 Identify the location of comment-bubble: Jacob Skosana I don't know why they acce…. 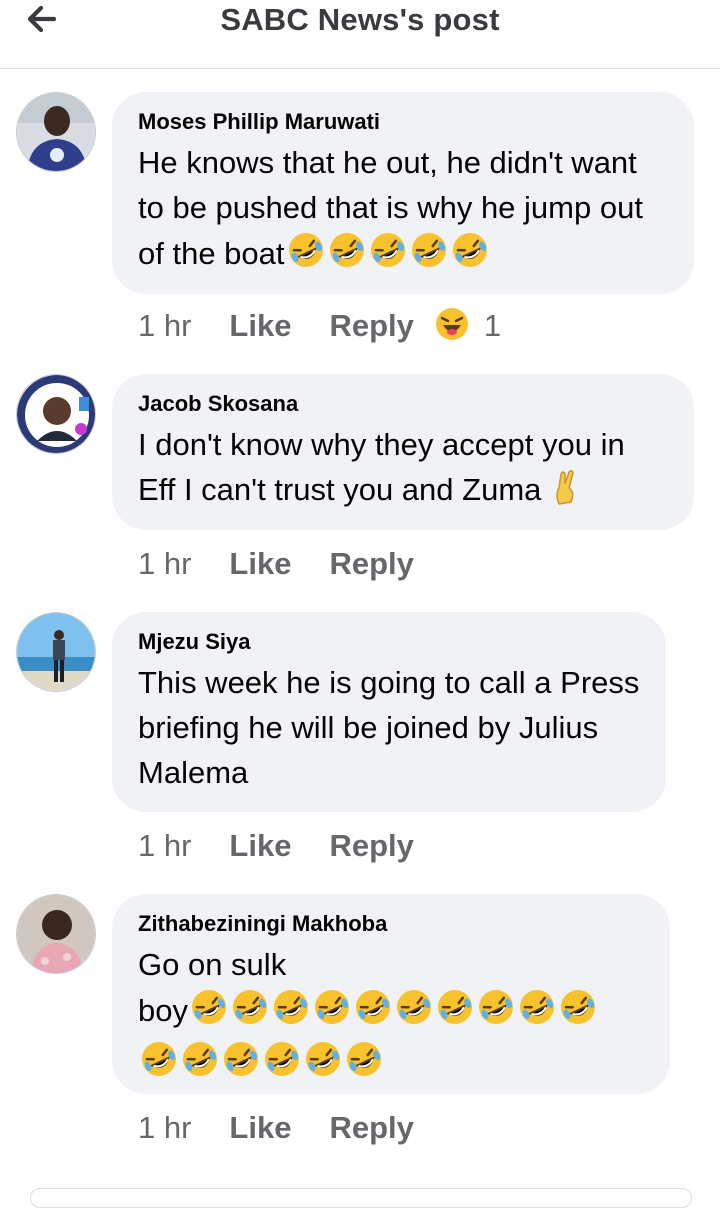
(403, 452).